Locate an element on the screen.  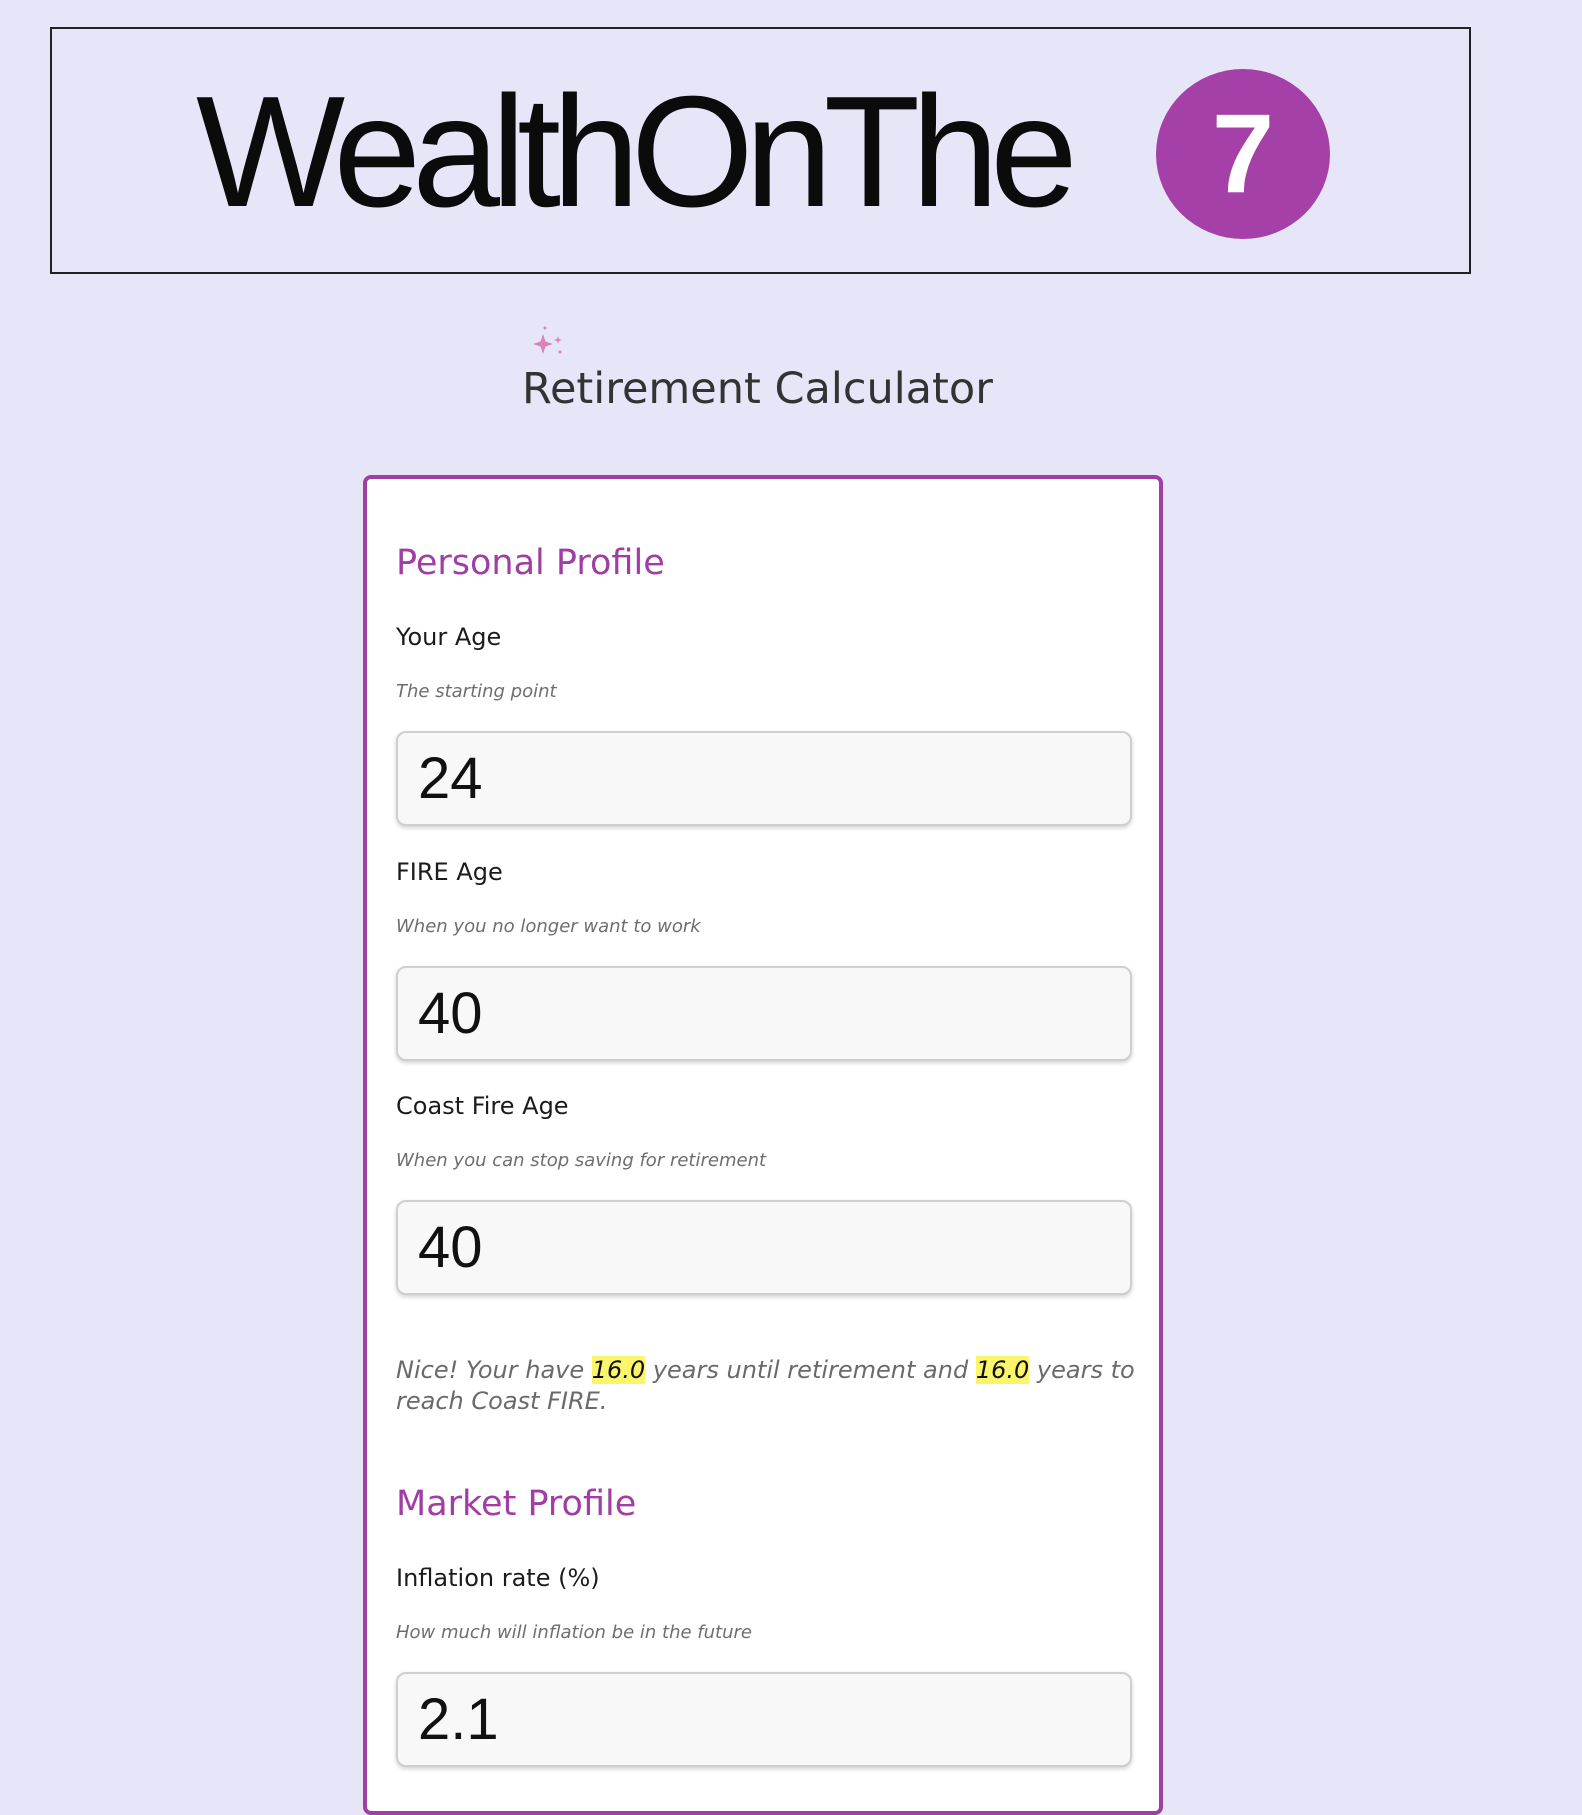
market-profile-heading: Market Profile is located at coordinates (516, 1504).